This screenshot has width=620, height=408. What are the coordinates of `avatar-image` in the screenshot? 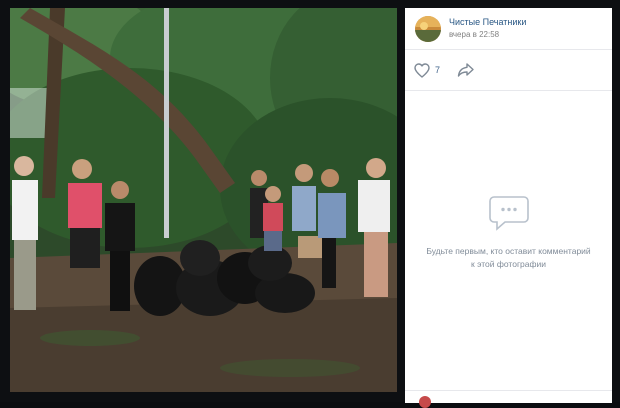 It's located at (428, 29).